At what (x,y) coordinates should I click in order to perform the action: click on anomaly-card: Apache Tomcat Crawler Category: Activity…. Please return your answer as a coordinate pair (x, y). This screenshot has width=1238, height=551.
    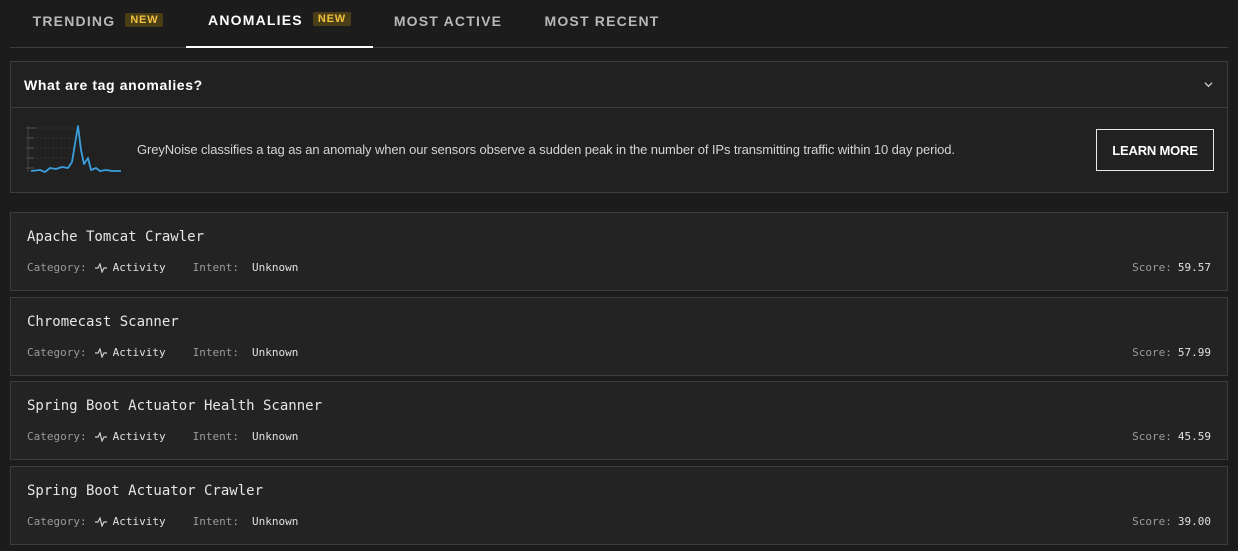
    Looking at the image, I should click on (619, 251).